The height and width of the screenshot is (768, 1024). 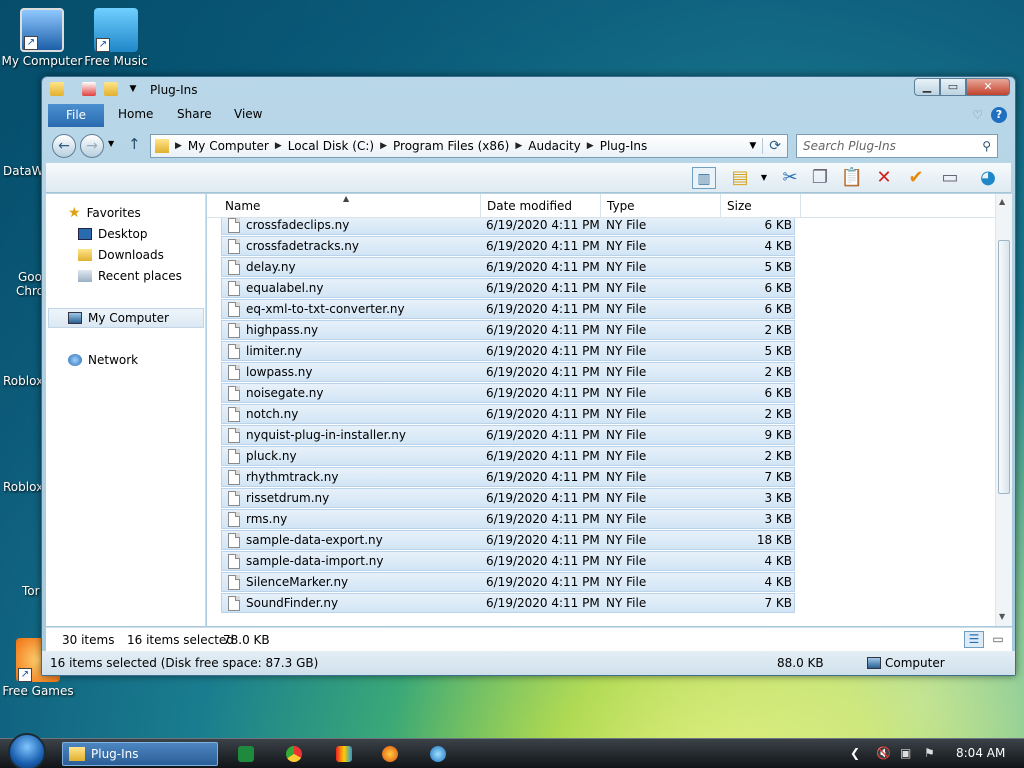 What do you see at coordinates (508, 393) in the screenshot?
I see `table-row: noisegate.ny 6/19/2020 4:11 PM NY File 6 KB` at bounding box center [508, 393].